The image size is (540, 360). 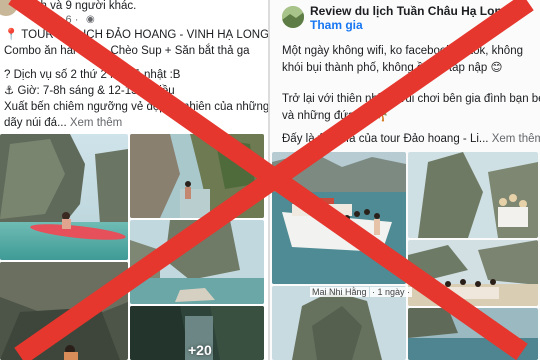 I want to click on post-line-6: dãy núi đá... Xem thêm, so click(x=63, y=123).